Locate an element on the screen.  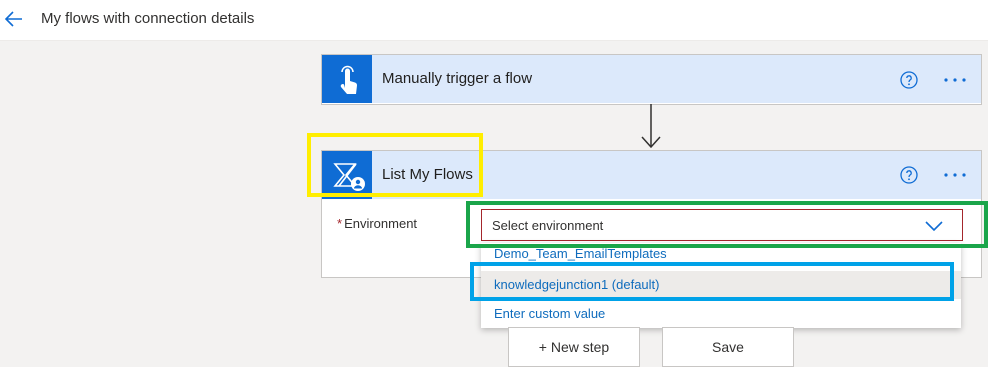
new-step-button: + New step is located at coordinates (574, 347).